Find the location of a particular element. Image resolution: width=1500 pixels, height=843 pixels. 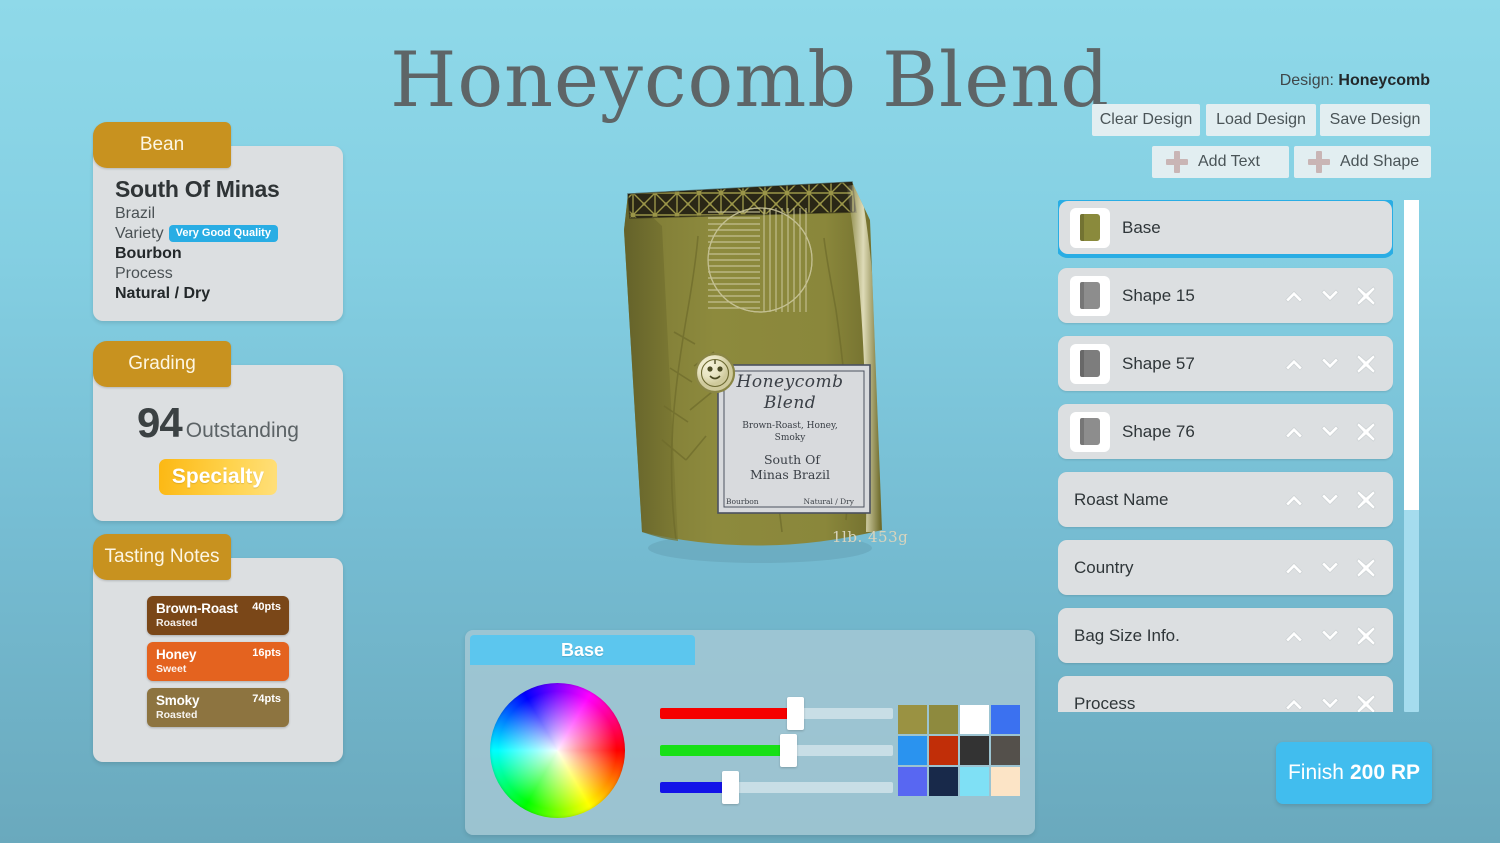

layer-label: Base is located at coordinates (1141, 227).